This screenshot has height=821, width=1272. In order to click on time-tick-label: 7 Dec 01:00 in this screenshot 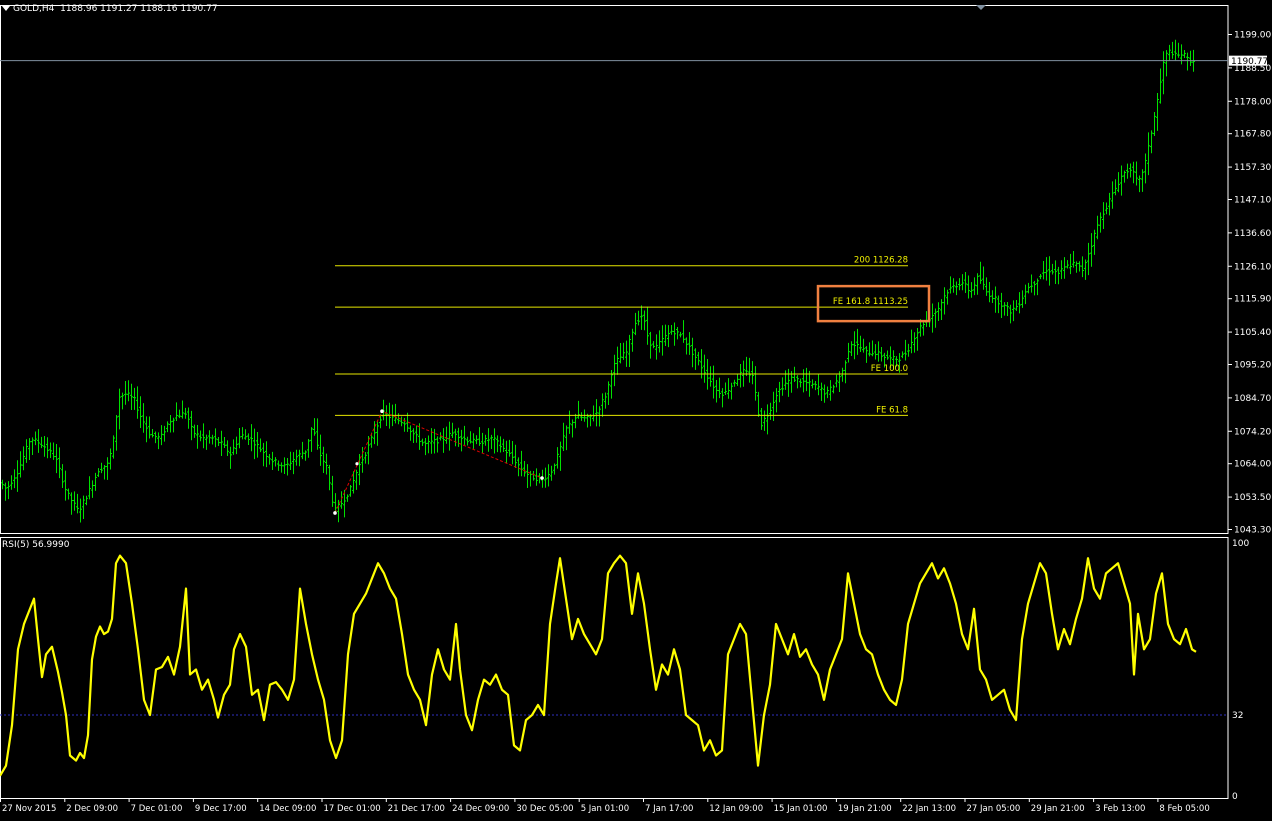, I will do `click(157, 809)`.